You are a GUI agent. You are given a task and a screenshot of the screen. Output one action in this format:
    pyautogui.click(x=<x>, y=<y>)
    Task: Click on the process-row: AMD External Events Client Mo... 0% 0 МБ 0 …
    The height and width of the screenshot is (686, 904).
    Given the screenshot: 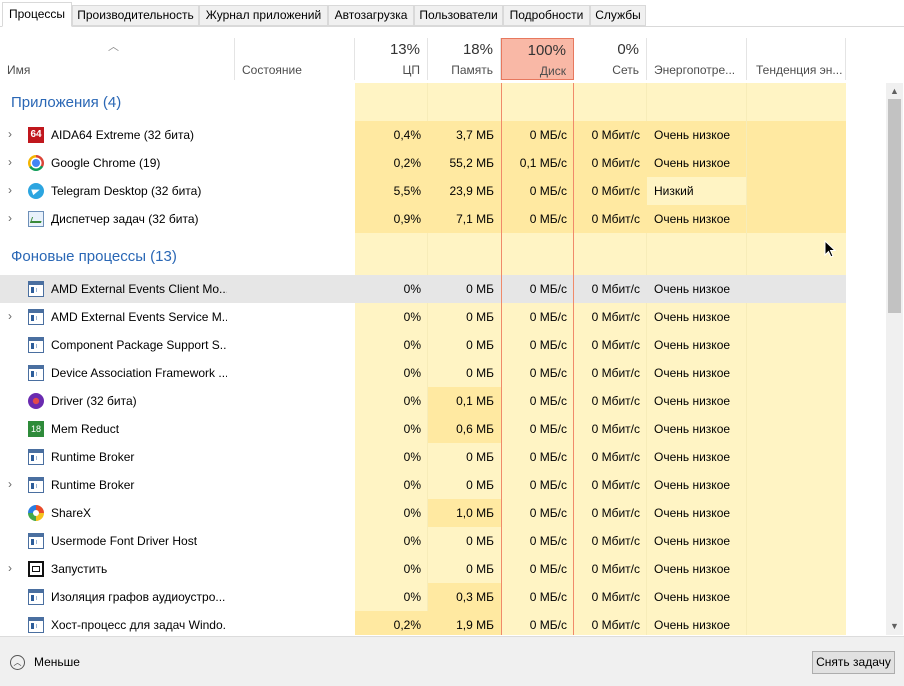 What is the action you would take?
    pyautogui.click(x=423, y=289)
    